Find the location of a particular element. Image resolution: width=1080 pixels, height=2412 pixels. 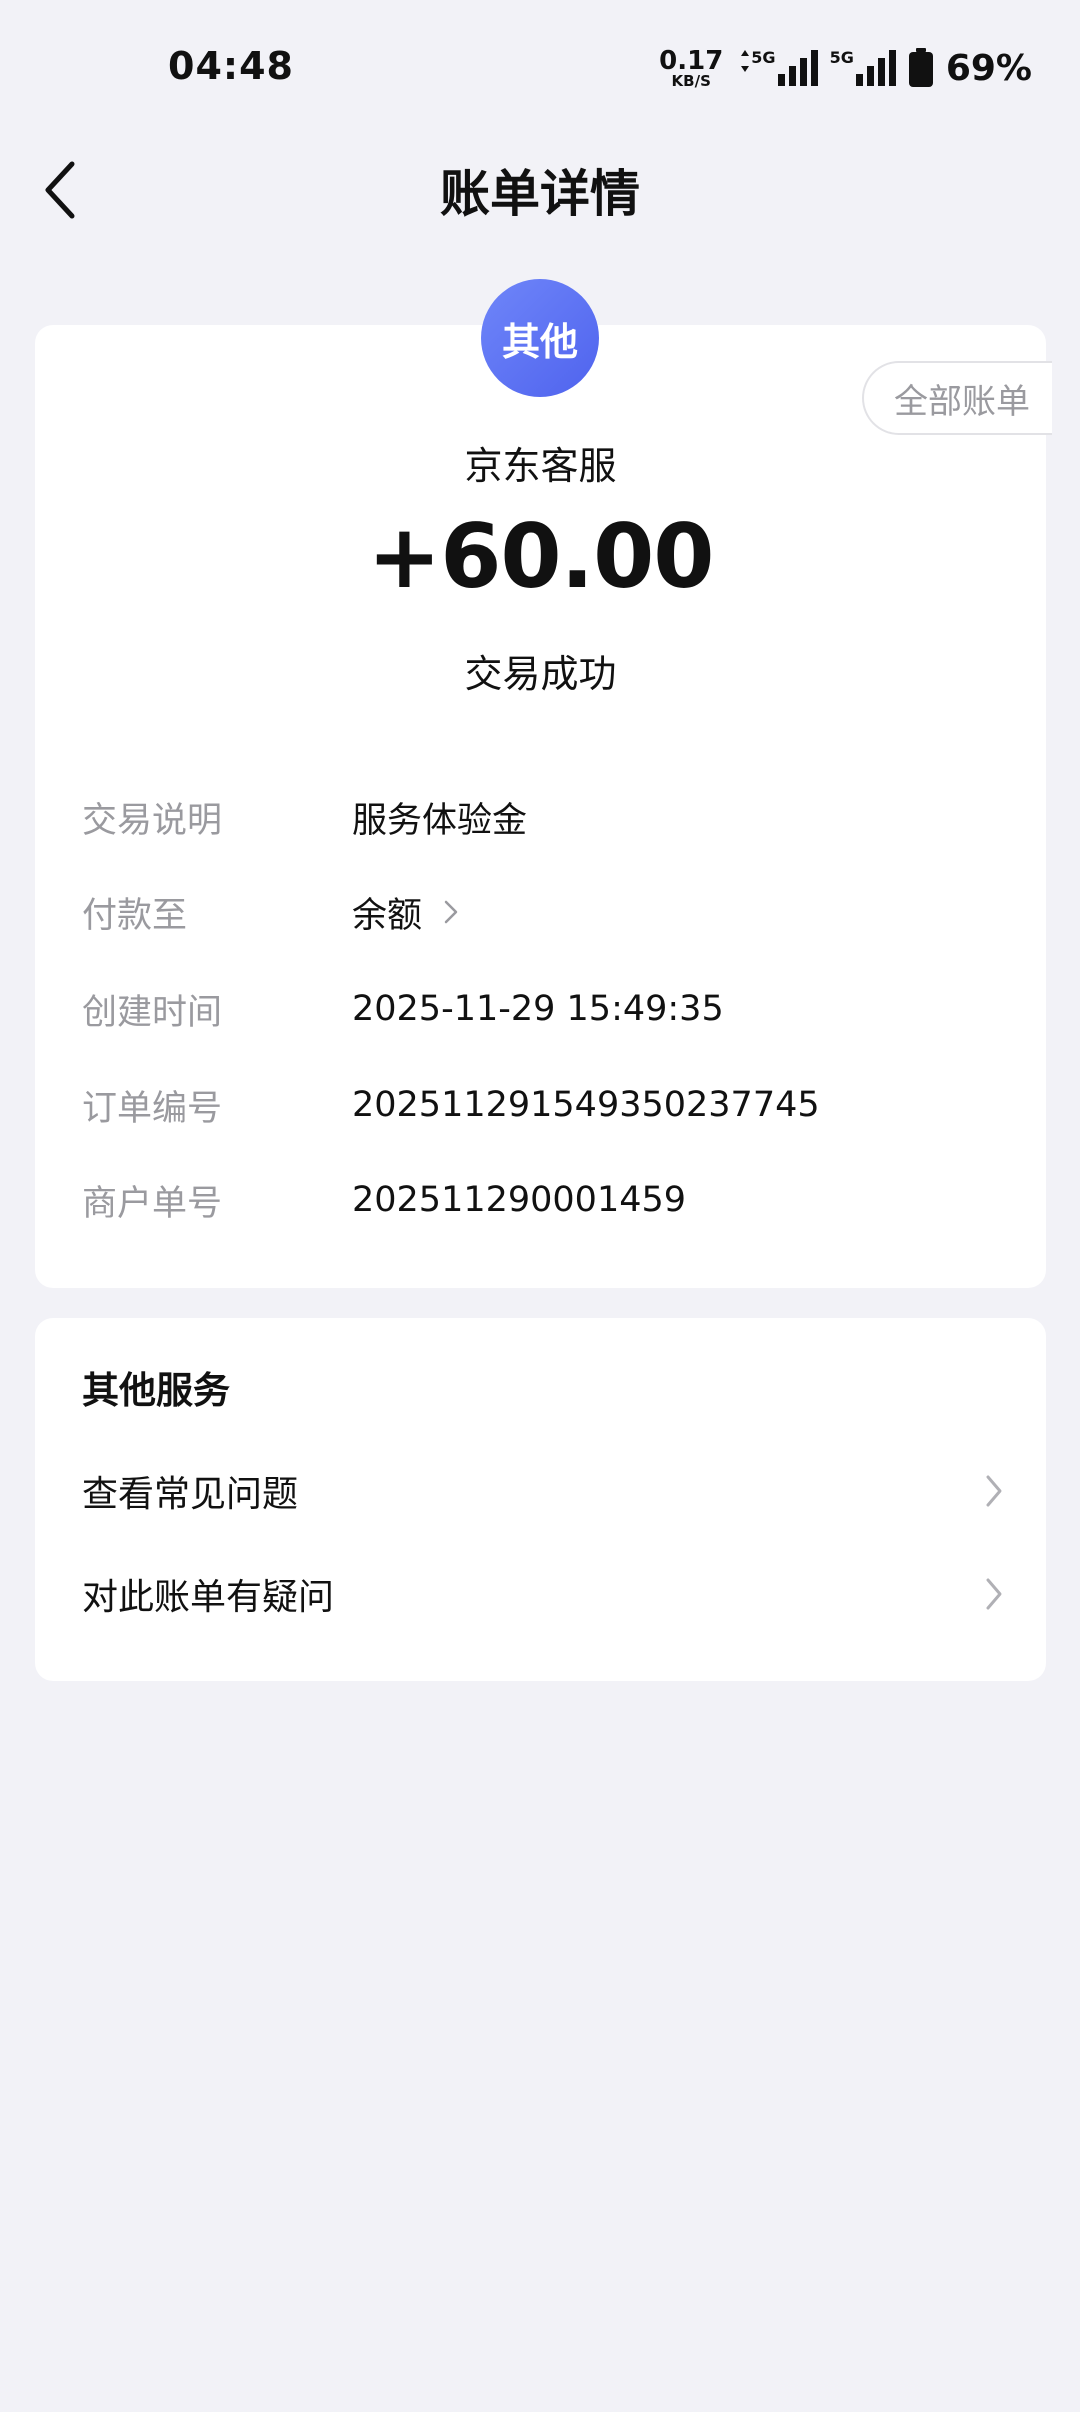

pay-to-link: 余额 is located at coordinates (409, 912).